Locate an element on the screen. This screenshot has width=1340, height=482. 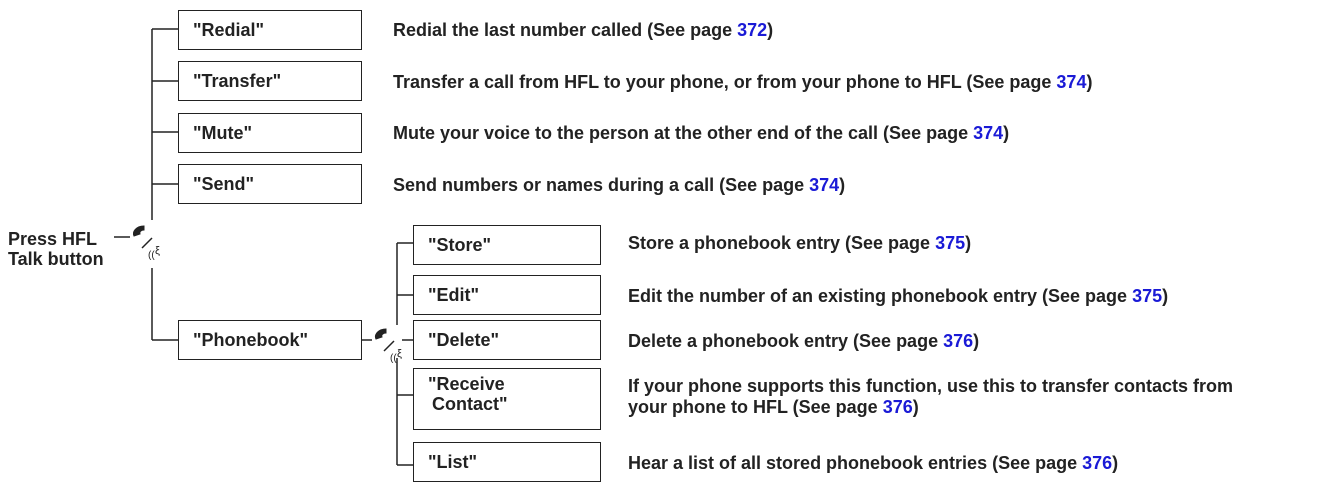
command-label: "Mute" is located at coordinates (223, 133).